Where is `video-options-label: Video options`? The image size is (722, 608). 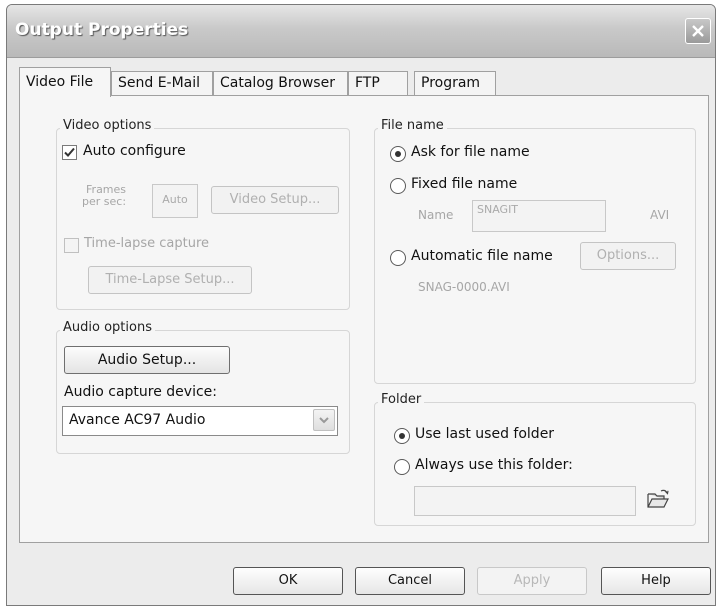 video-options-label: Video options is located at coordinates (107, 125).